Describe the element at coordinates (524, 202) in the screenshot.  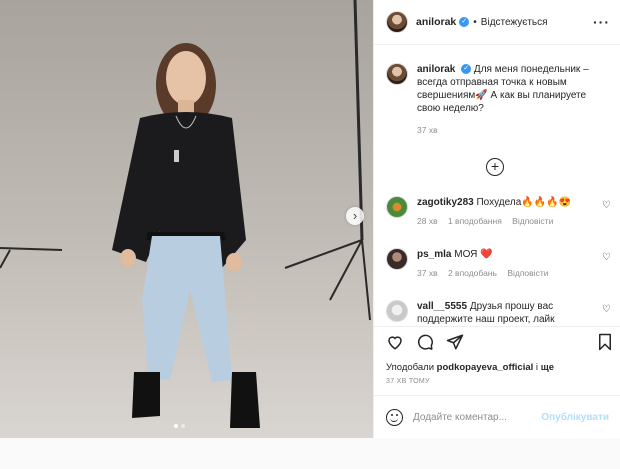
I see `comment-text: Похудела🔥🔥🔥😍` at that location.